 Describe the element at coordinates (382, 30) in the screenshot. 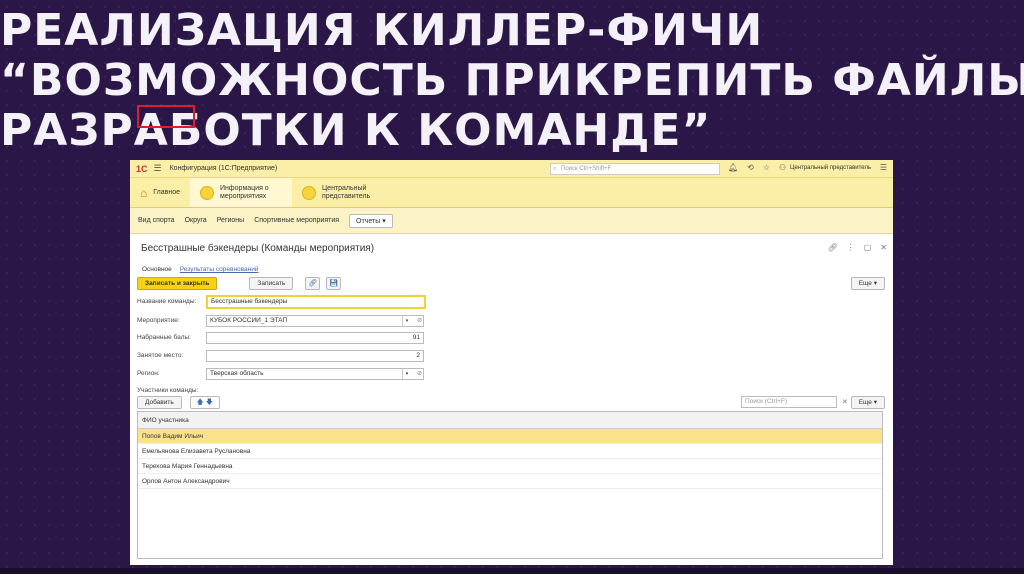

I see `slide-title-line-1: РЕАЛИЗАЦИЯ КИЛЛЕР-ФИЧИ` at that location.